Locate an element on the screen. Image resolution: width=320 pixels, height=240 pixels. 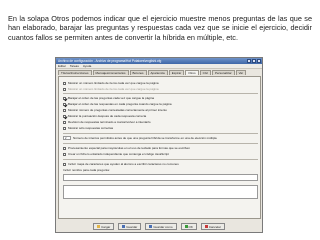
tab-apariencia: Apariencia is located at coordinates (157, 72).